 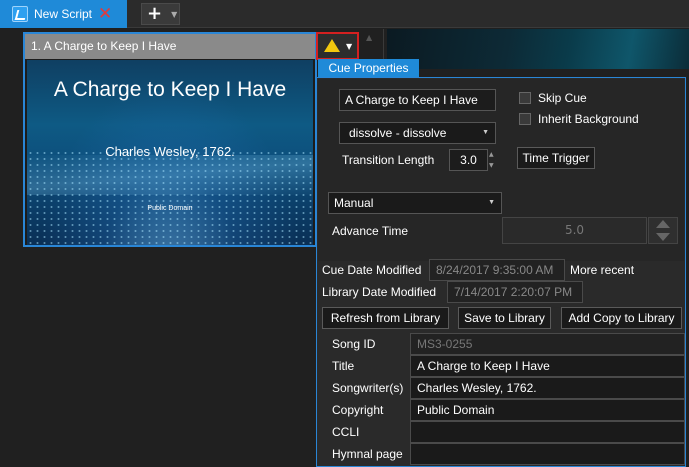 I want to click on time-trigger-button: Time Trigger, so click(x=556, y=158).